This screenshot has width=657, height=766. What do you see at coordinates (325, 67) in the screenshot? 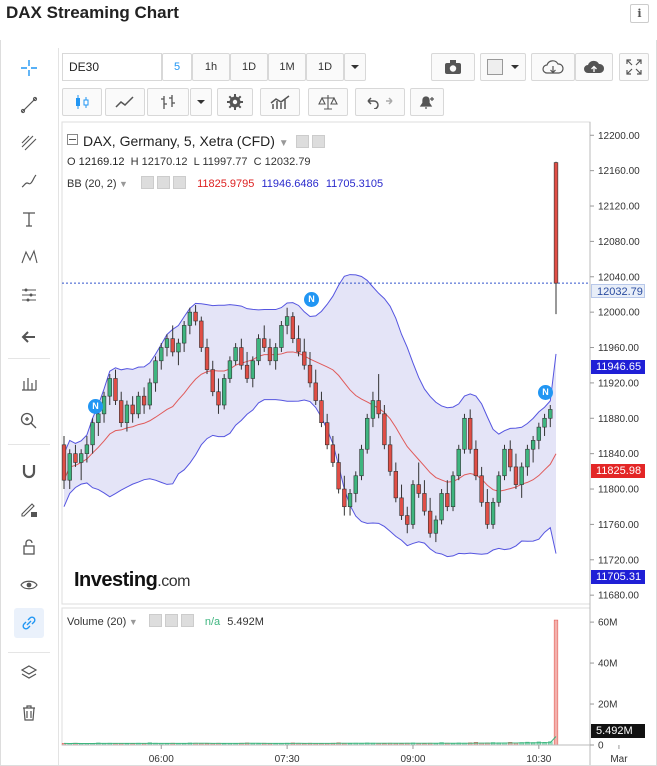
I see `interval-custom-button: 1D` at bounding box center [325, 67].